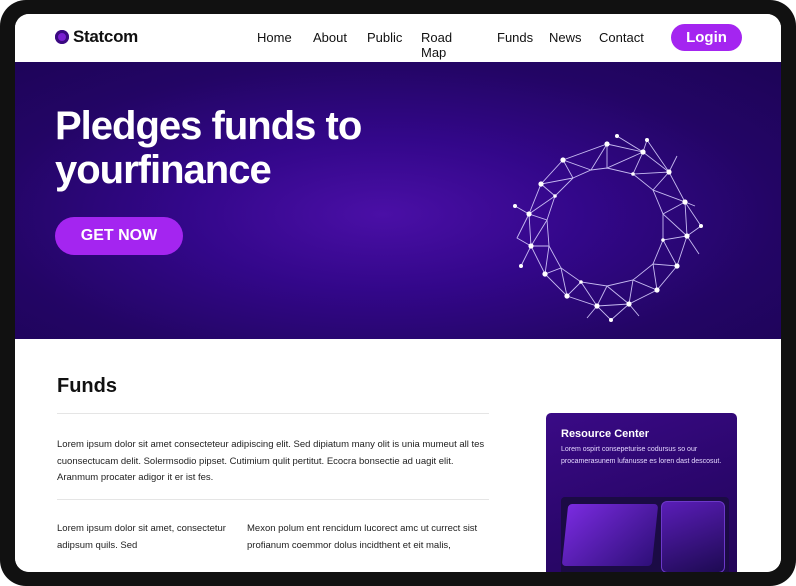  I want to click on dashboard-preview-image, so click(645, 534).